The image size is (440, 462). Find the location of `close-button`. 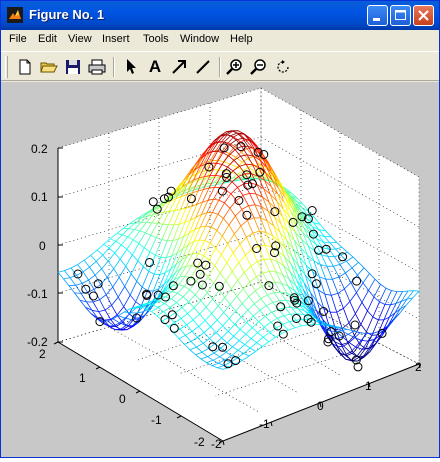

close-button is located at coordinates (423, 15).